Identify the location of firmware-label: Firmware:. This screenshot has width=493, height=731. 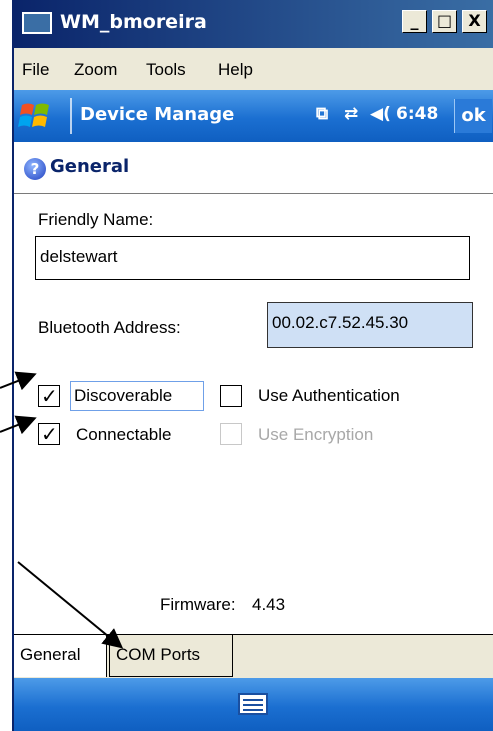
(198, 604).